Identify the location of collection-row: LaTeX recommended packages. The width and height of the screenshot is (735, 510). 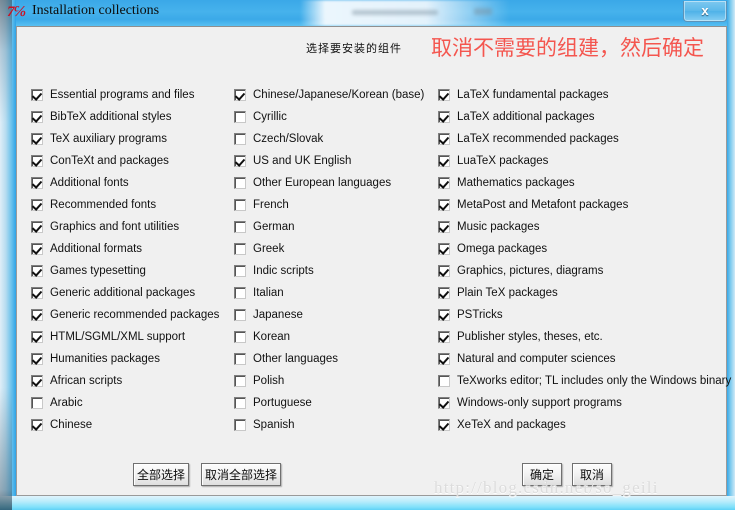
(580, 139).